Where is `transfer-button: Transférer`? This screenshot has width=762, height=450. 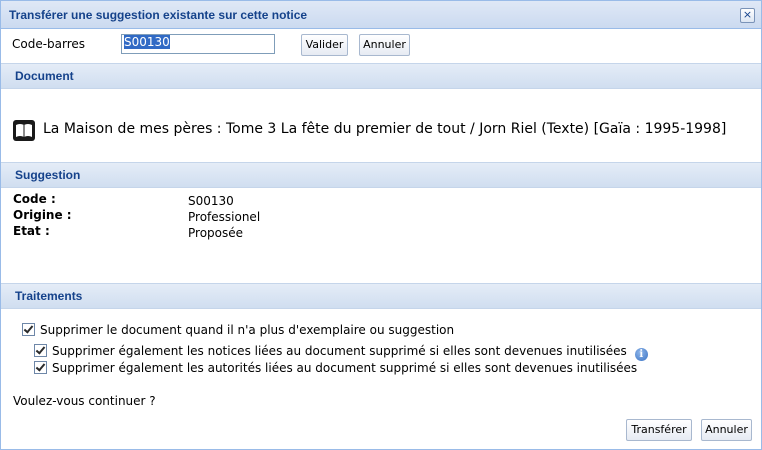 transfer-button: Transférer is located at coordinates (659, 430).